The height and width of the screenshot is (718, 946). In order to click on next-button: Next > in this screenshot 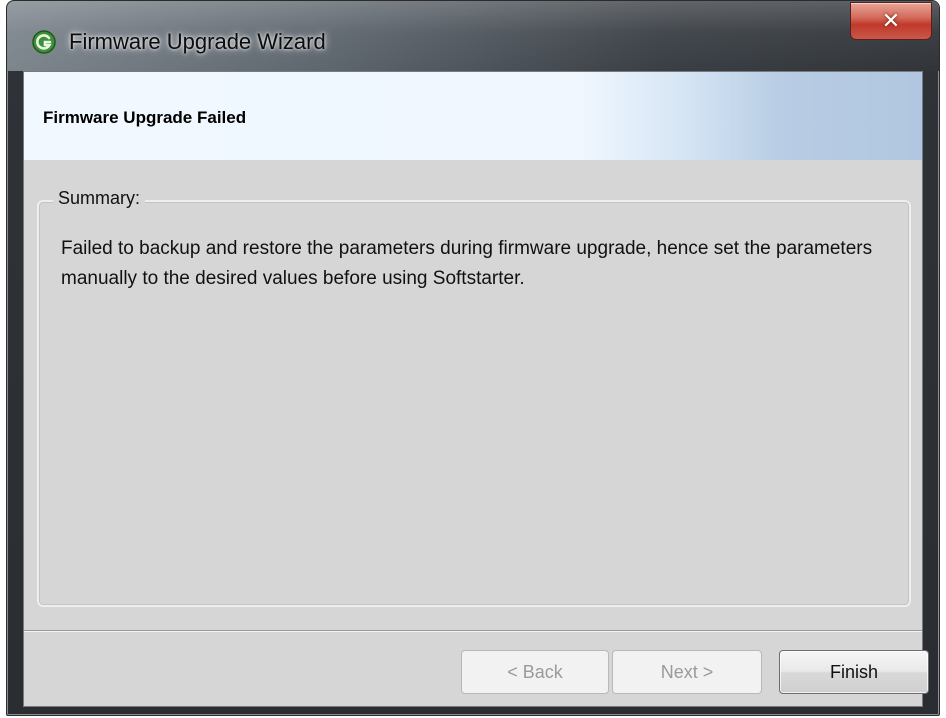, I will do `click(687, 672)`.